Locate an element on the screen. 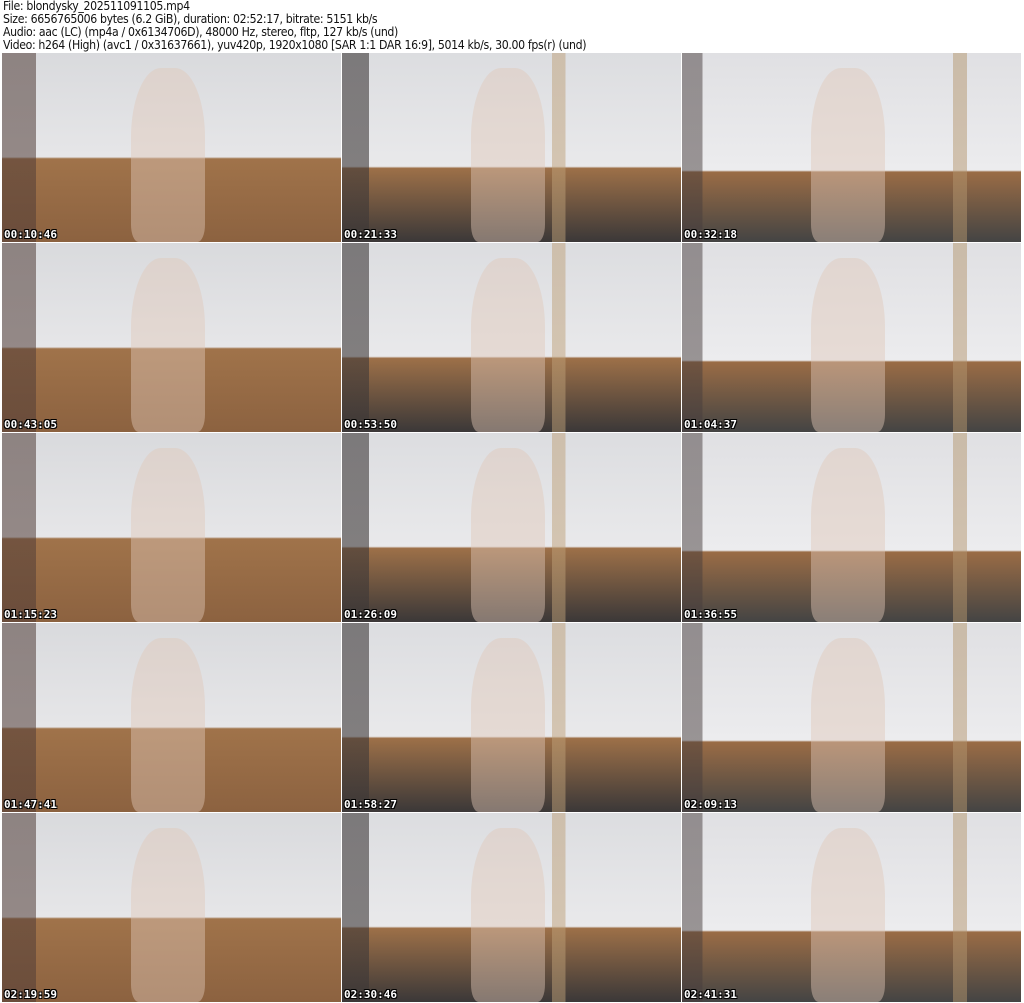 The image size is (1024, 1003). video-thumbnail: 01:58:27 is located at coordinates (511, 717).